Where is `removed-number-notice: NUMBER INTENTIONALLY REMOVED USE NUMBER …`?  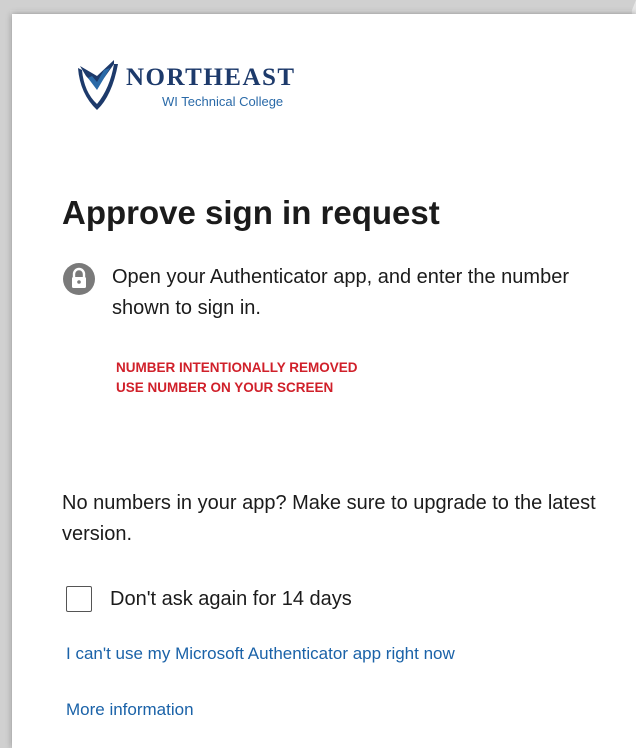
removed-number-notice: NUMBER INTENTIONALLY REMOVED USE NUMBER … is located at coordinates (237, 378).